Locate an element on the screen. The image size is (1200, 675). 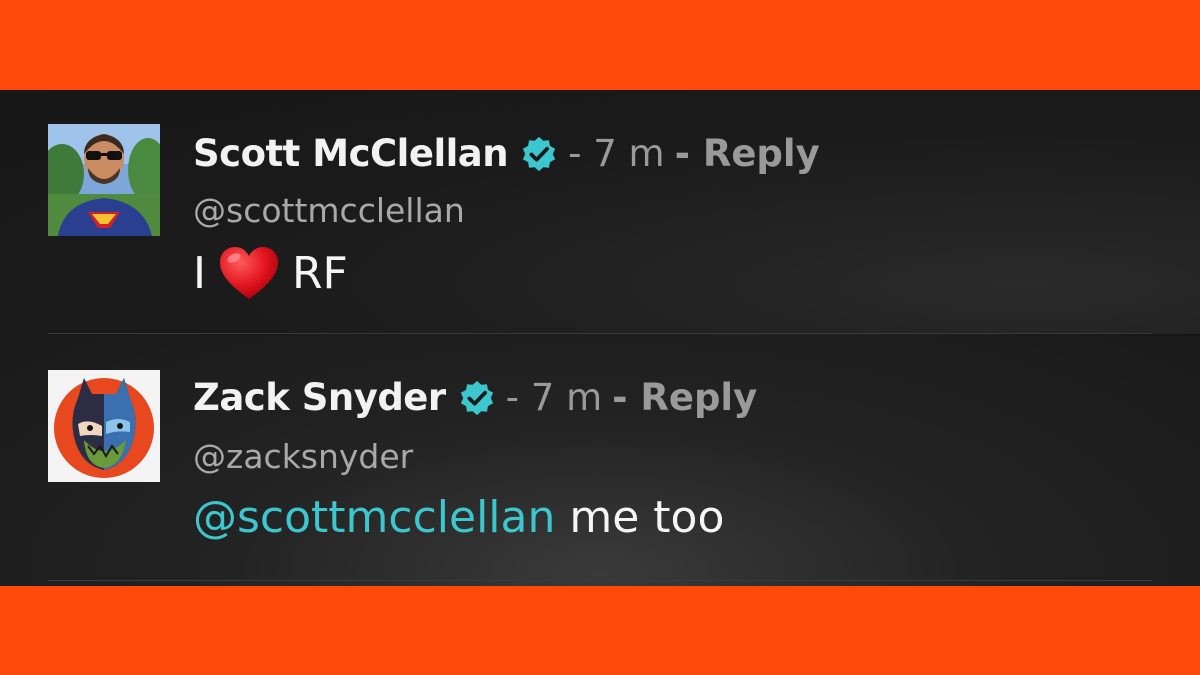
author-name: Zack Snyder is located at coordinates (319, 397).